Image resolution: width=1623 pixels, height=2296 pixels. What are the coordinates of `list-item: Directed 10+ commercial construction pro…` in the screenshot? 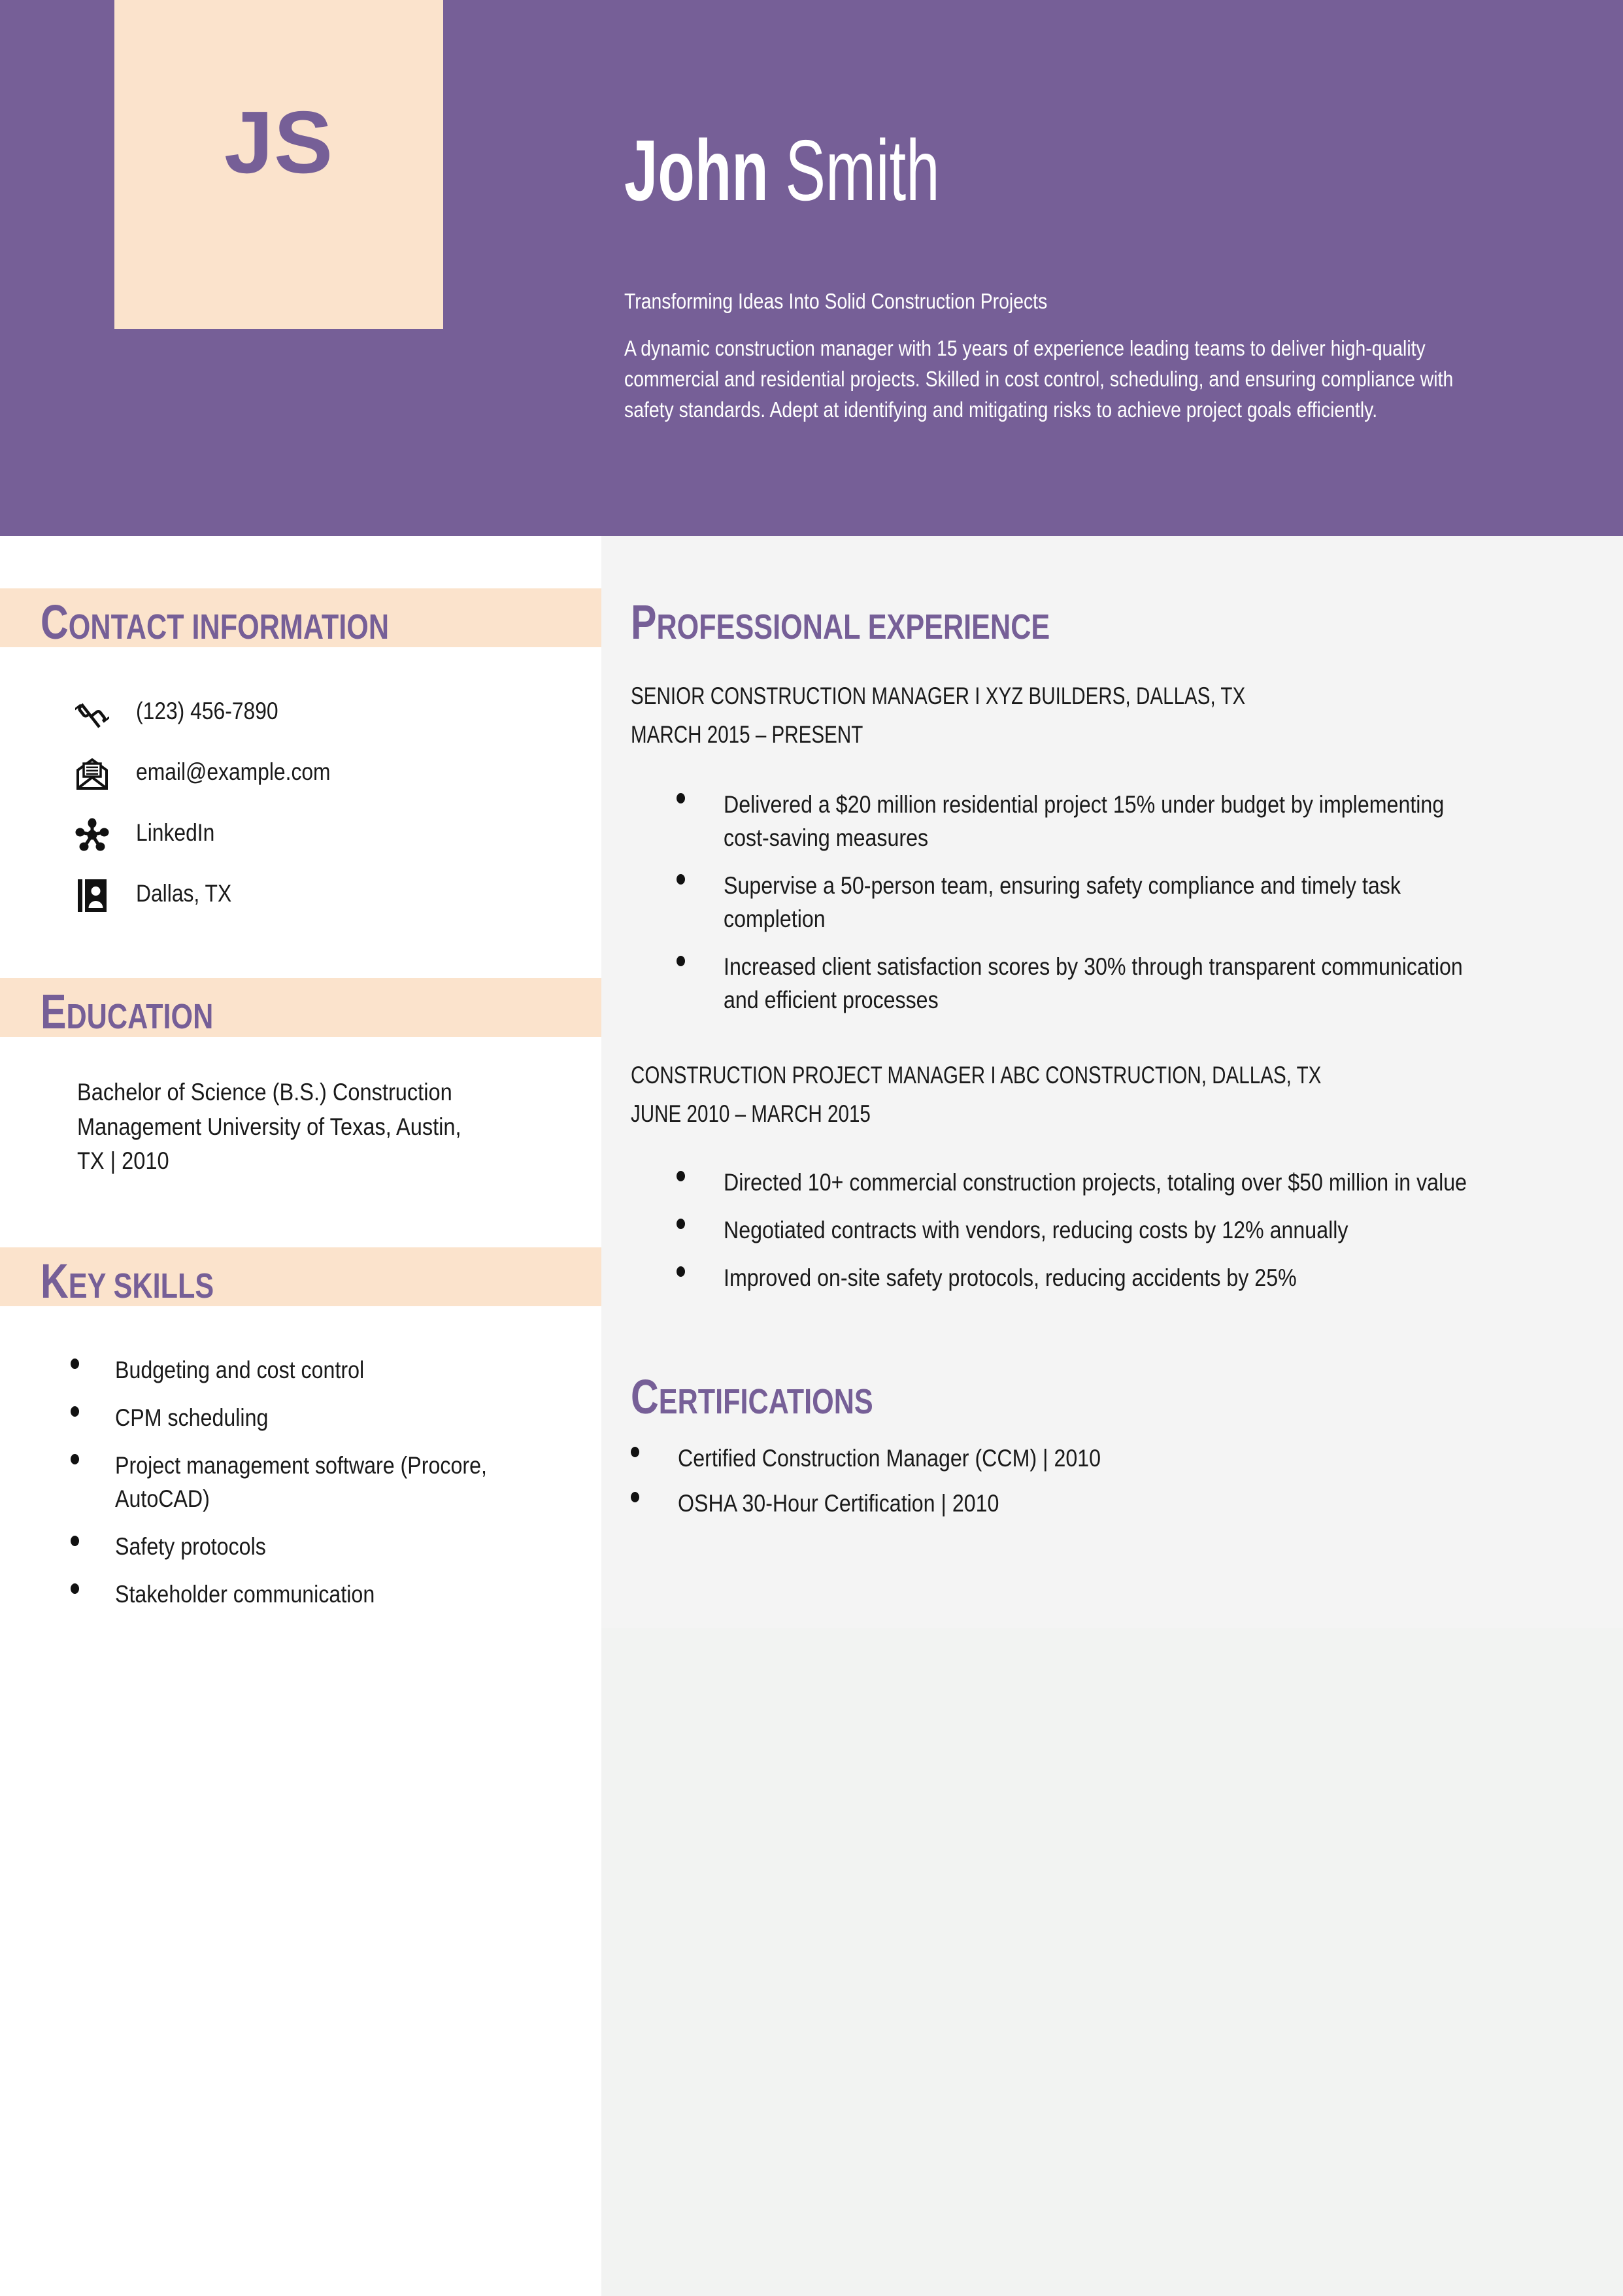 It's located at (1134, 1182).